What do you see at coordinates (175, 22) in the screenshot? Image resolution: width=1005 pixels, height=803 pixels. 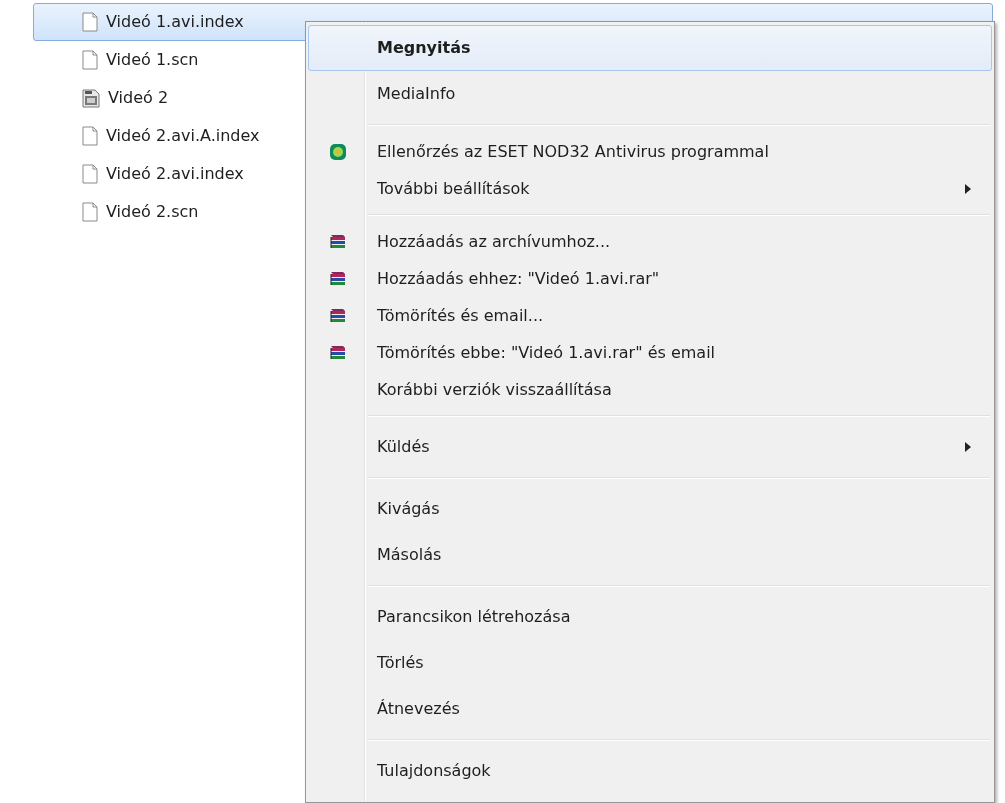 I see `file-name: Videó 1.avi.index` at bounding box center [175, 22].